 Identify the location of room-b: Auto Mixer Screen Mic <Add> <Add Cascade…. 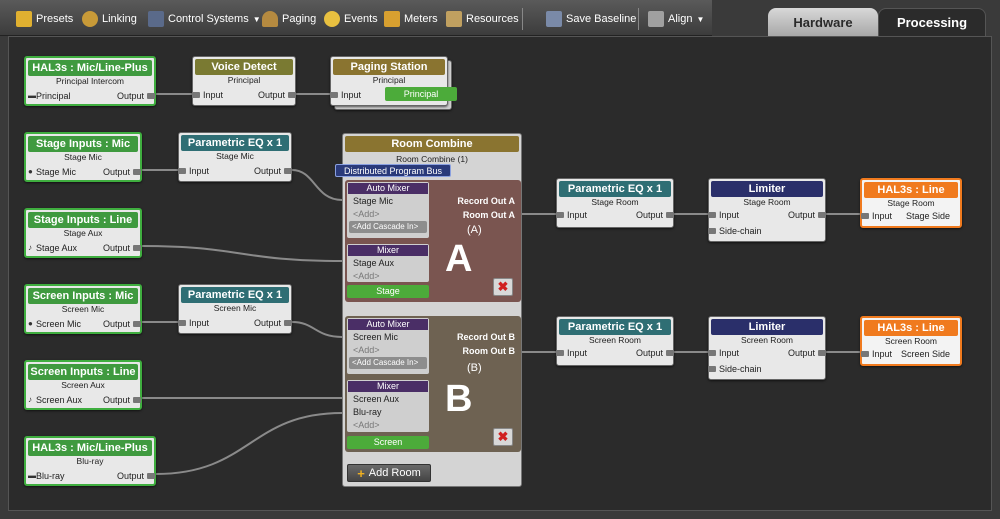
(433, 384).